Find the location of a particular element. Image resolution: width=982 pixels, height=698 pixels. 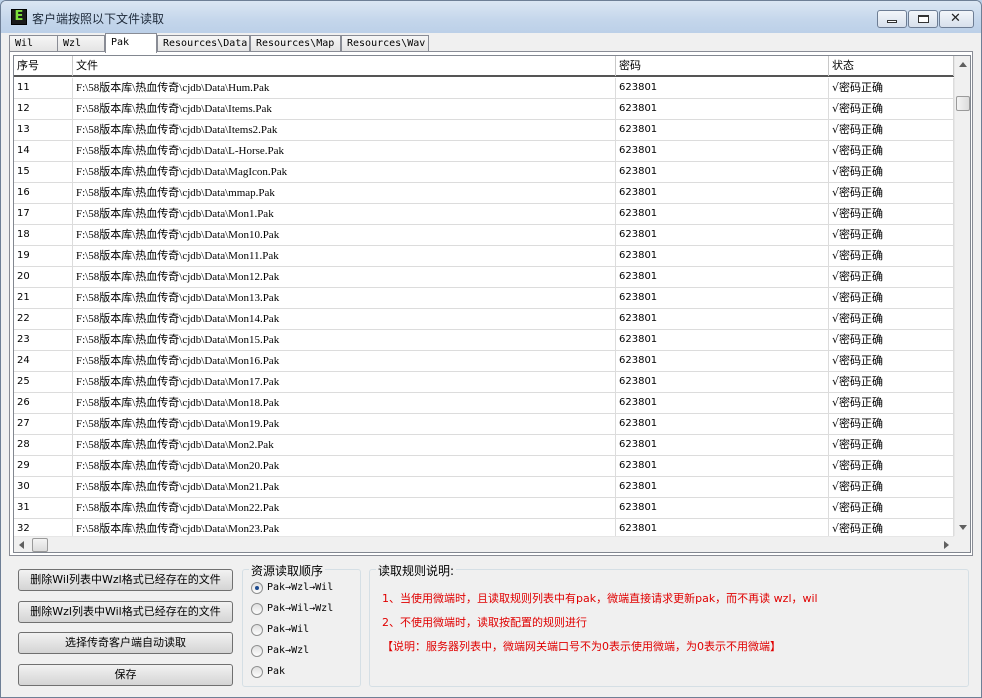

title-bar: E 客户端按照以下文件读取 ✕ is located at coordinates (491, 17).